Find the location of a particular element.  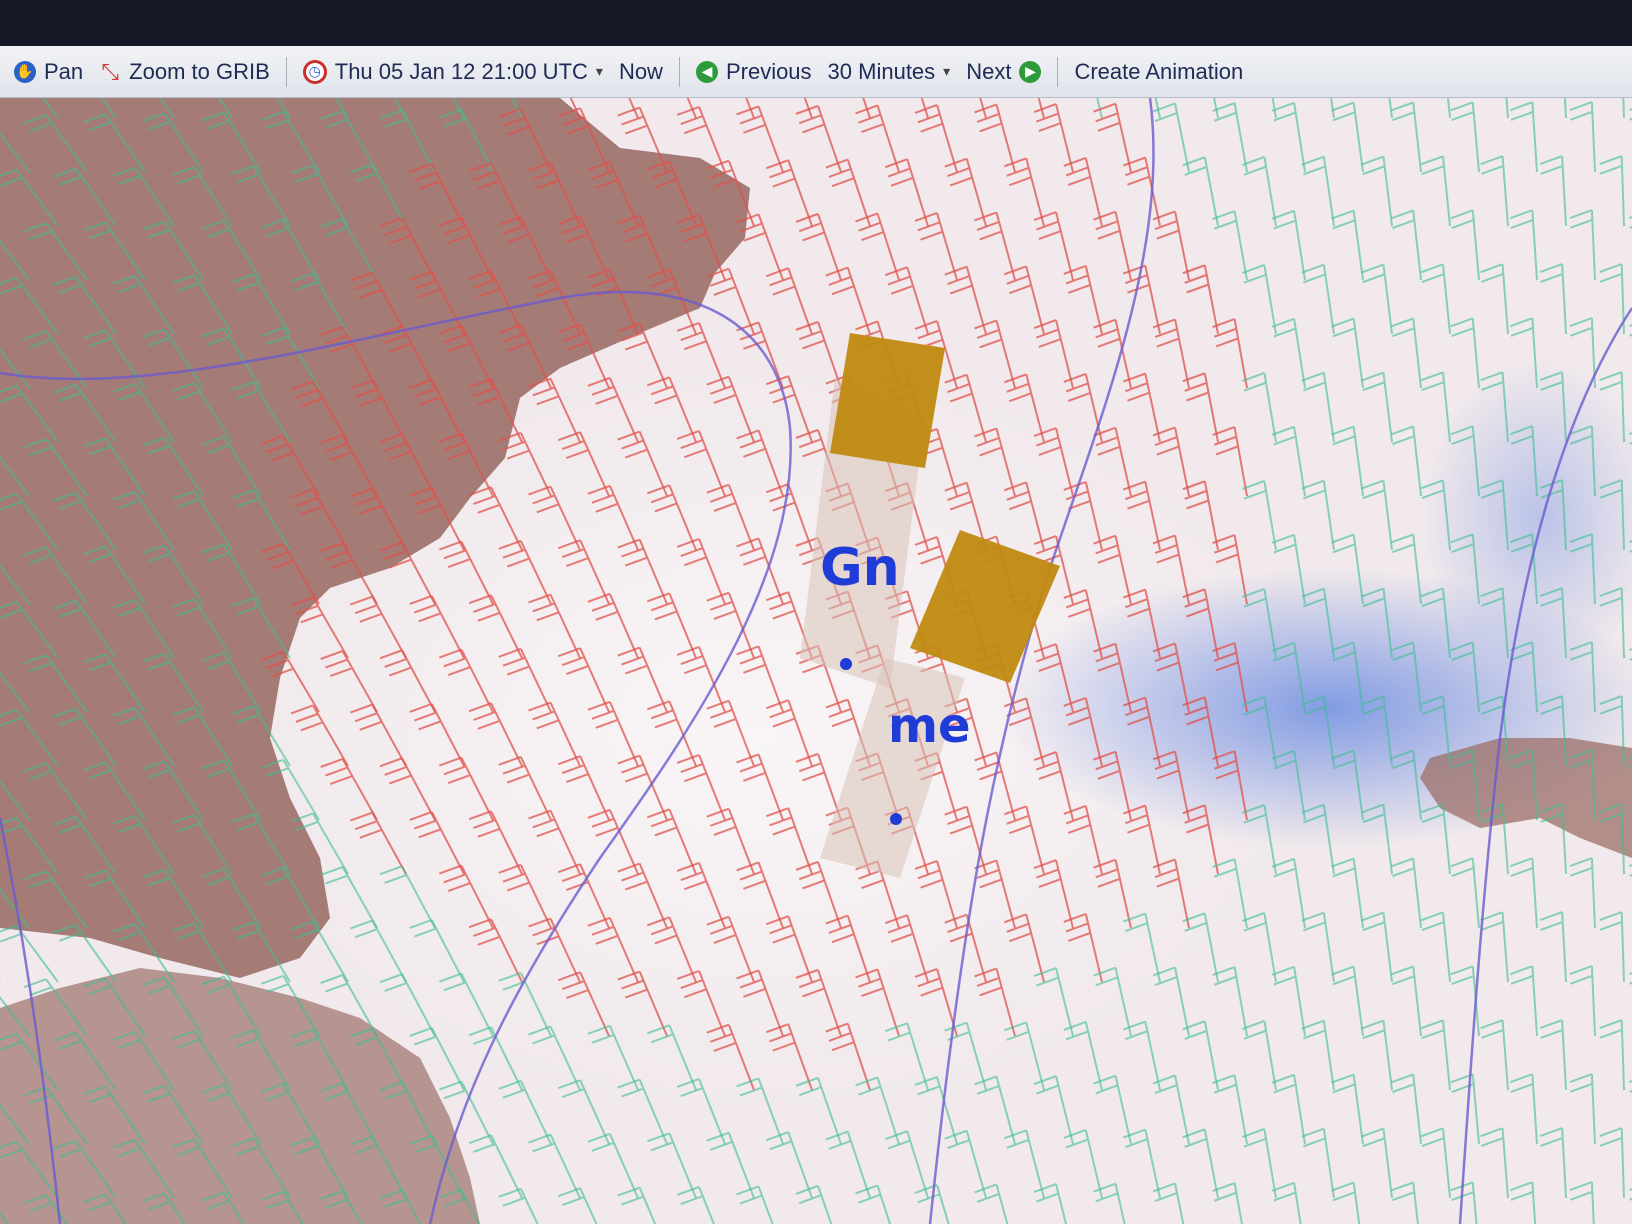

arrow-left-icon: ◀ is located at coordinates (706, 71).